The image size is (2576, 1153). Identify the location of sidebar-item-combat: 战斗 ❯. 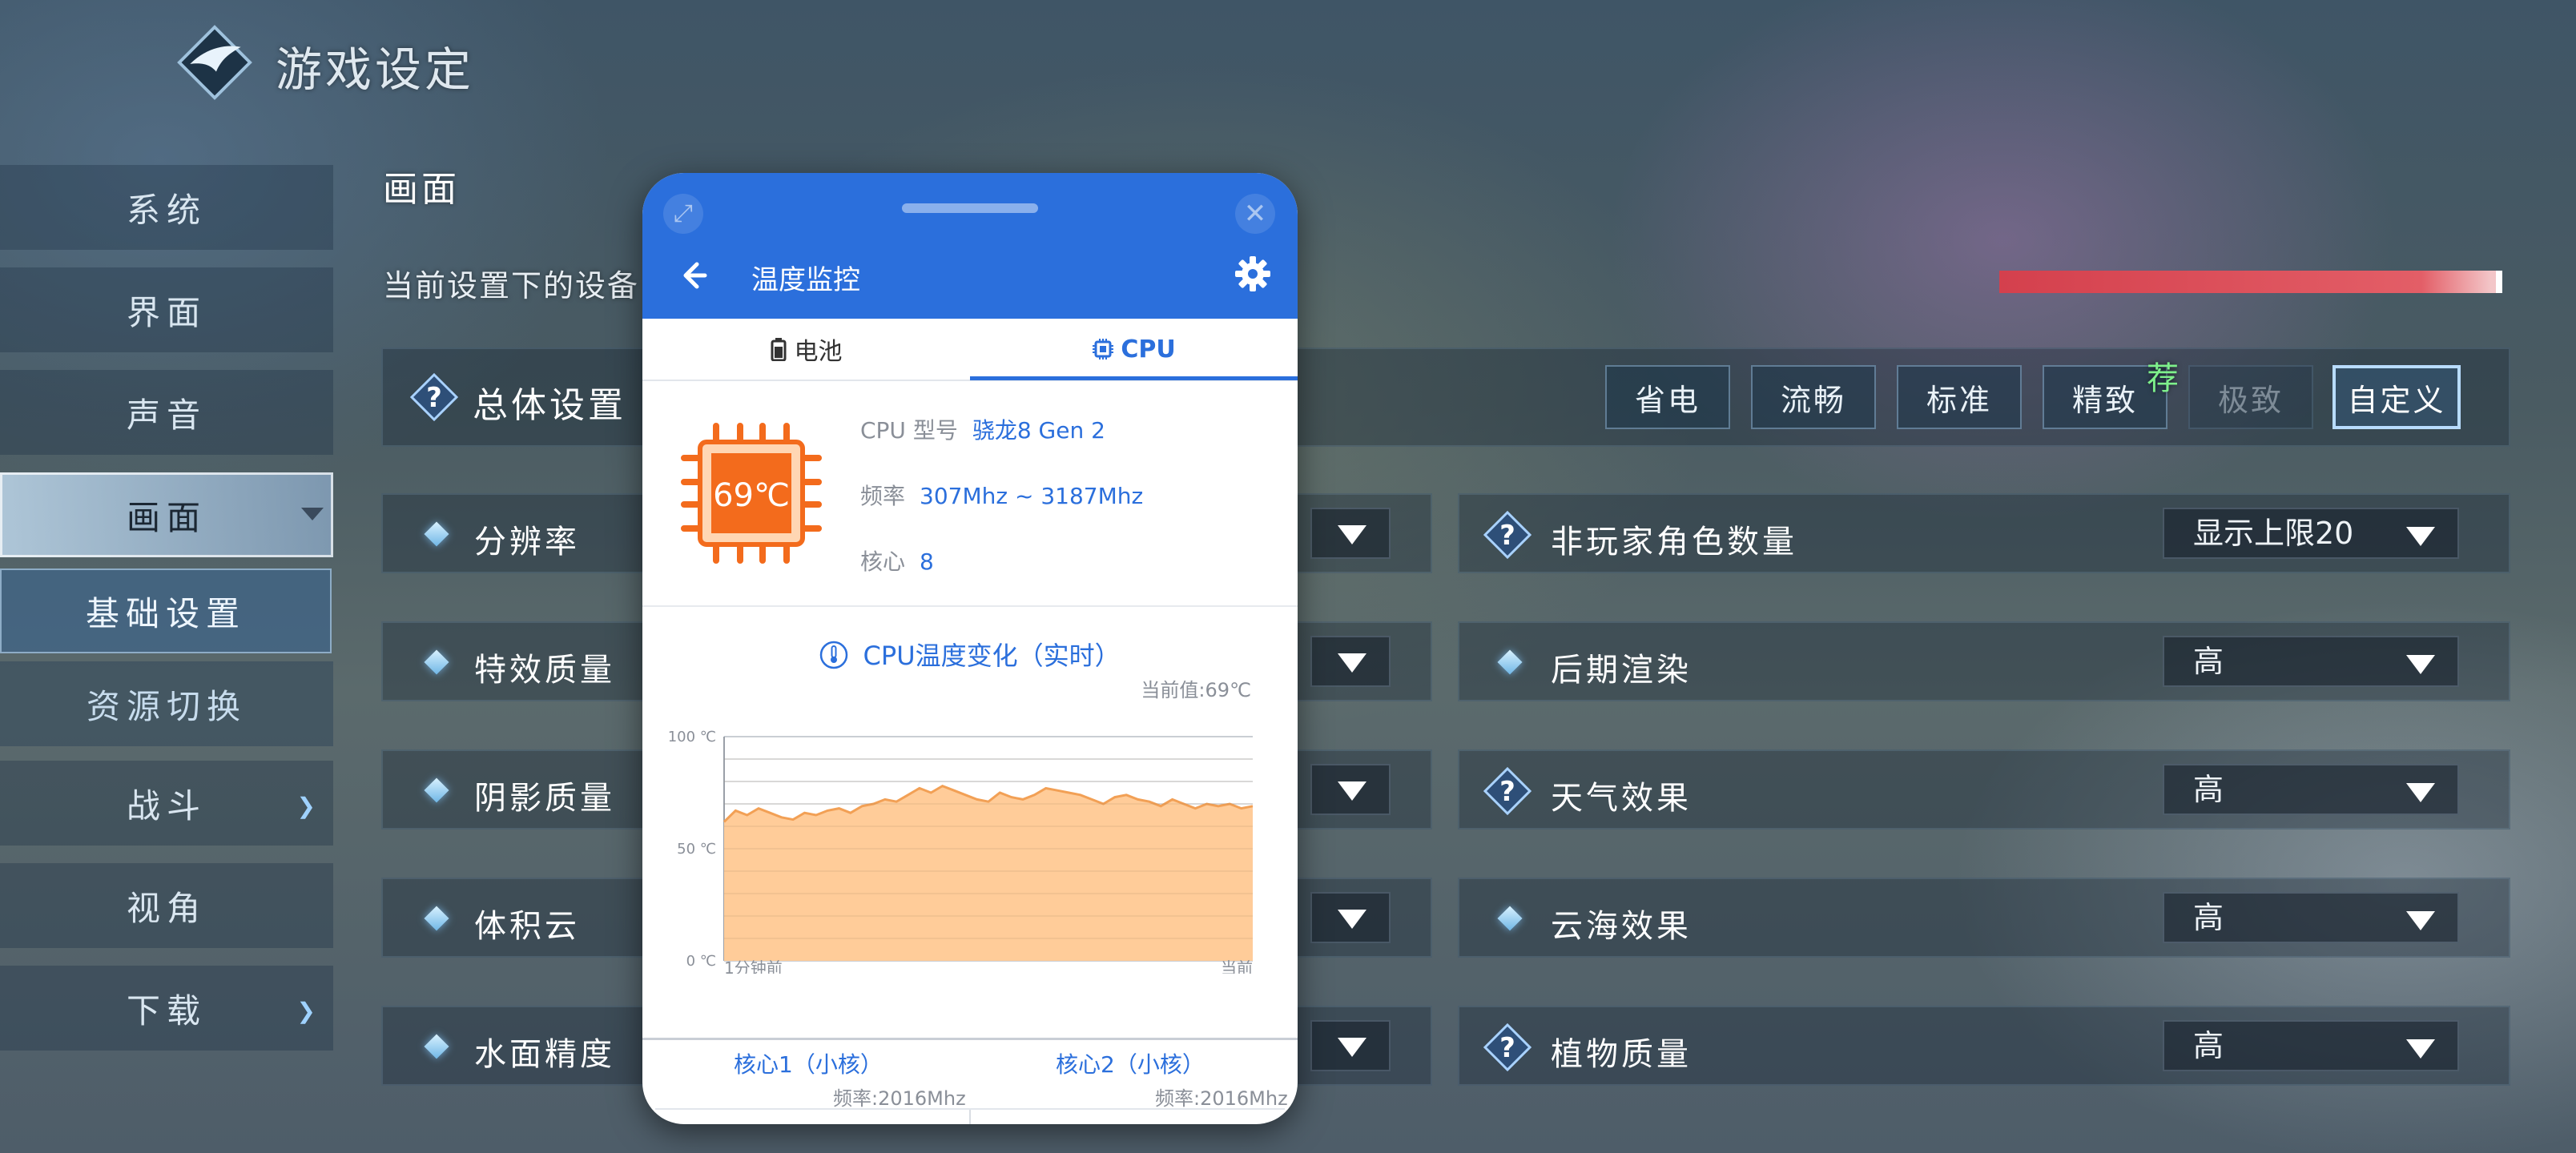
(166, 804).